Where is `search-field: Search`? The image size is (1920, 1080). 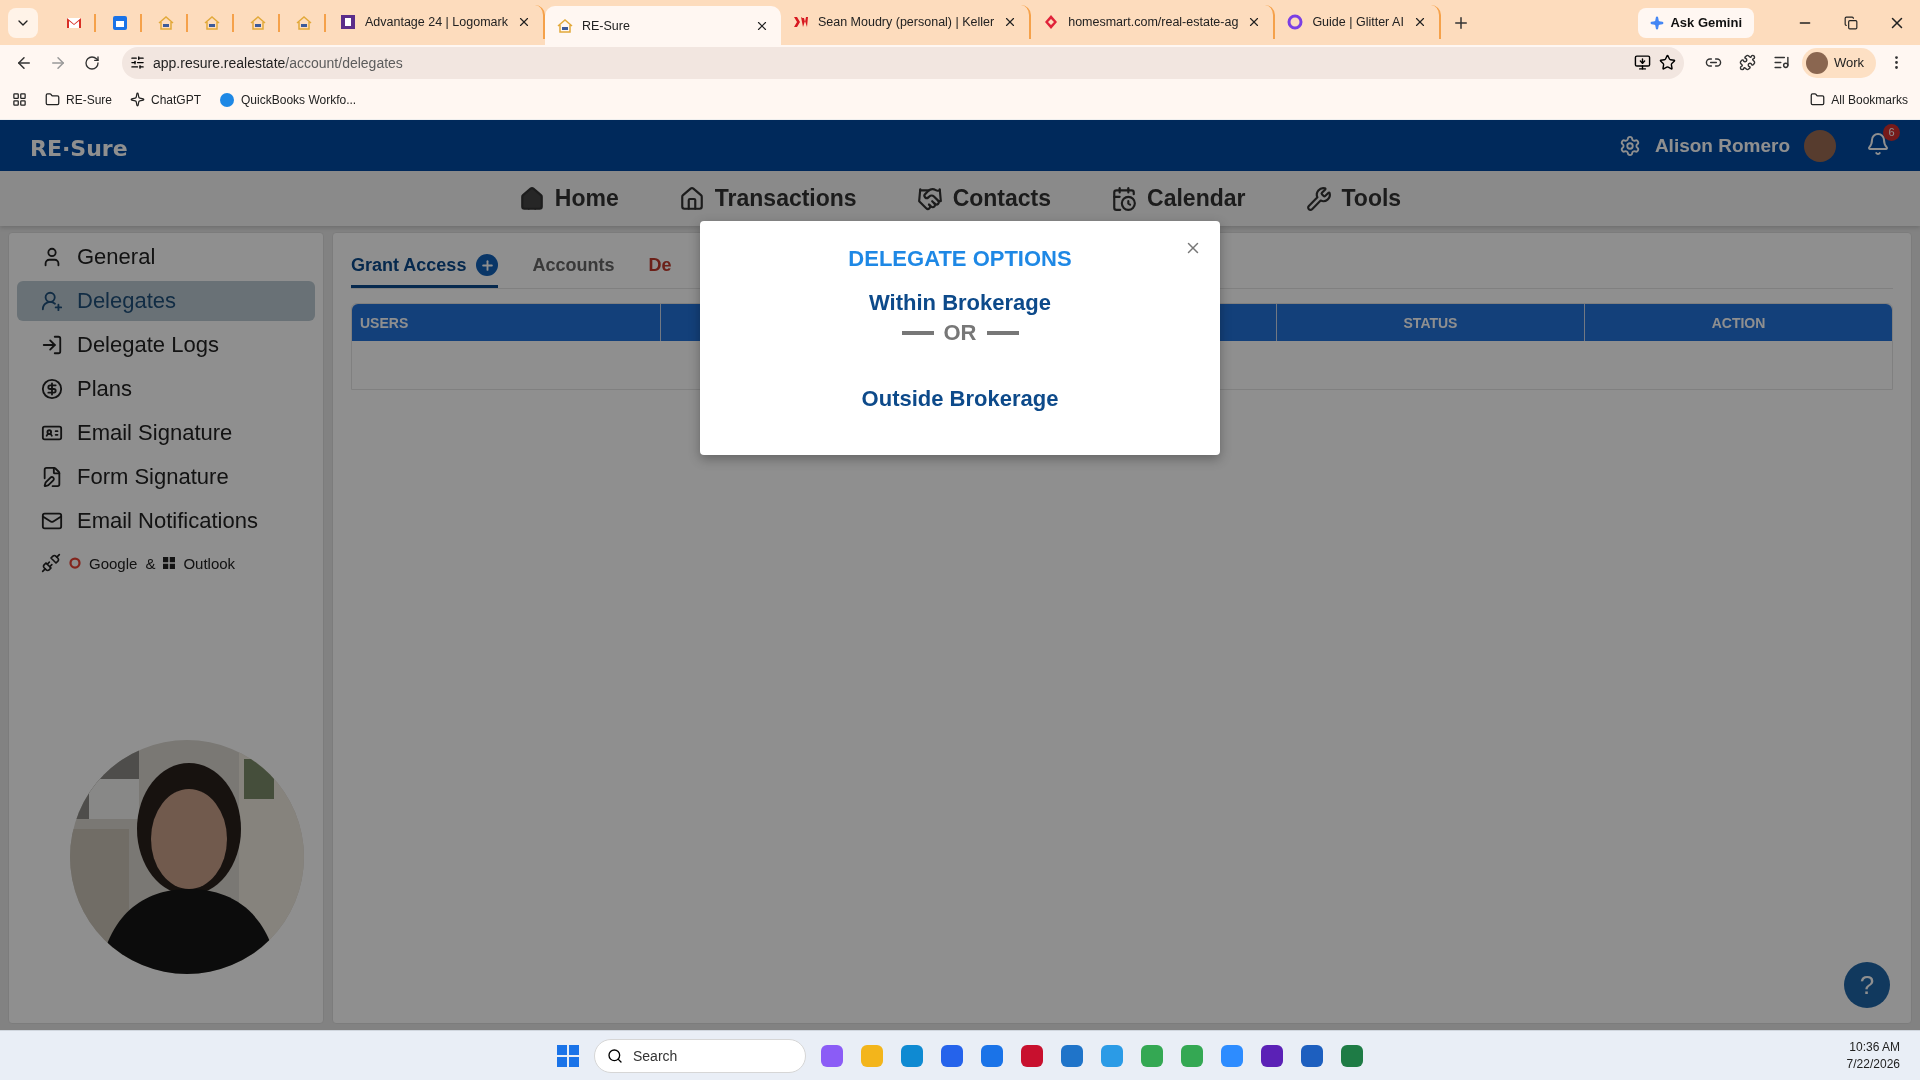 search-field: Search is located at coordinates (700, 1055).